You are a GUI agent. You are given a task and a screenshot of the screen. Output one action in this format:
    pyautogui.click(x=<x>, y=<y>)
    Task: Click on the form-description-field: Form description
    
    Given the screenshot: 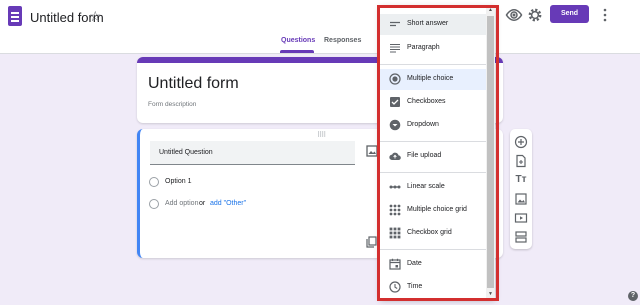 What is the action you would take?
    pyautogui.click(x=172, y=104)
    